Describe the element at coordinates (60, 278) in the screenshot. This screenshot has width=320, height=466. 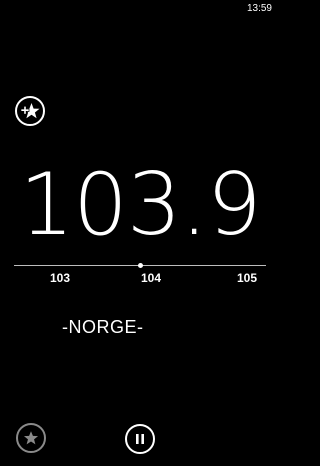
I see `dial-tick-103: 103` at that location.